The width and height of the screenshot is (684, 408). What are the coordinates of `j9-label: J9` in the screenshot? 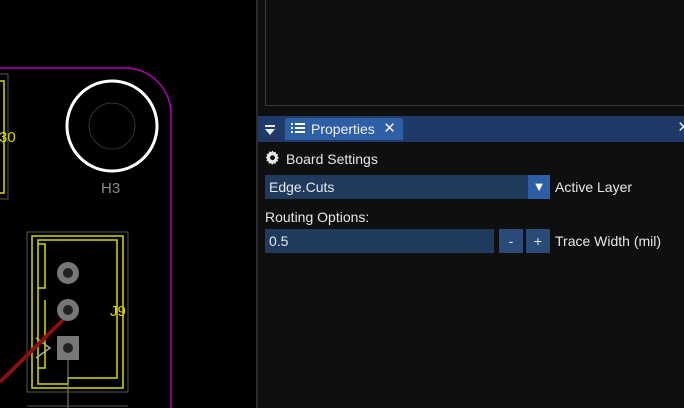 It's located at (118, 311).